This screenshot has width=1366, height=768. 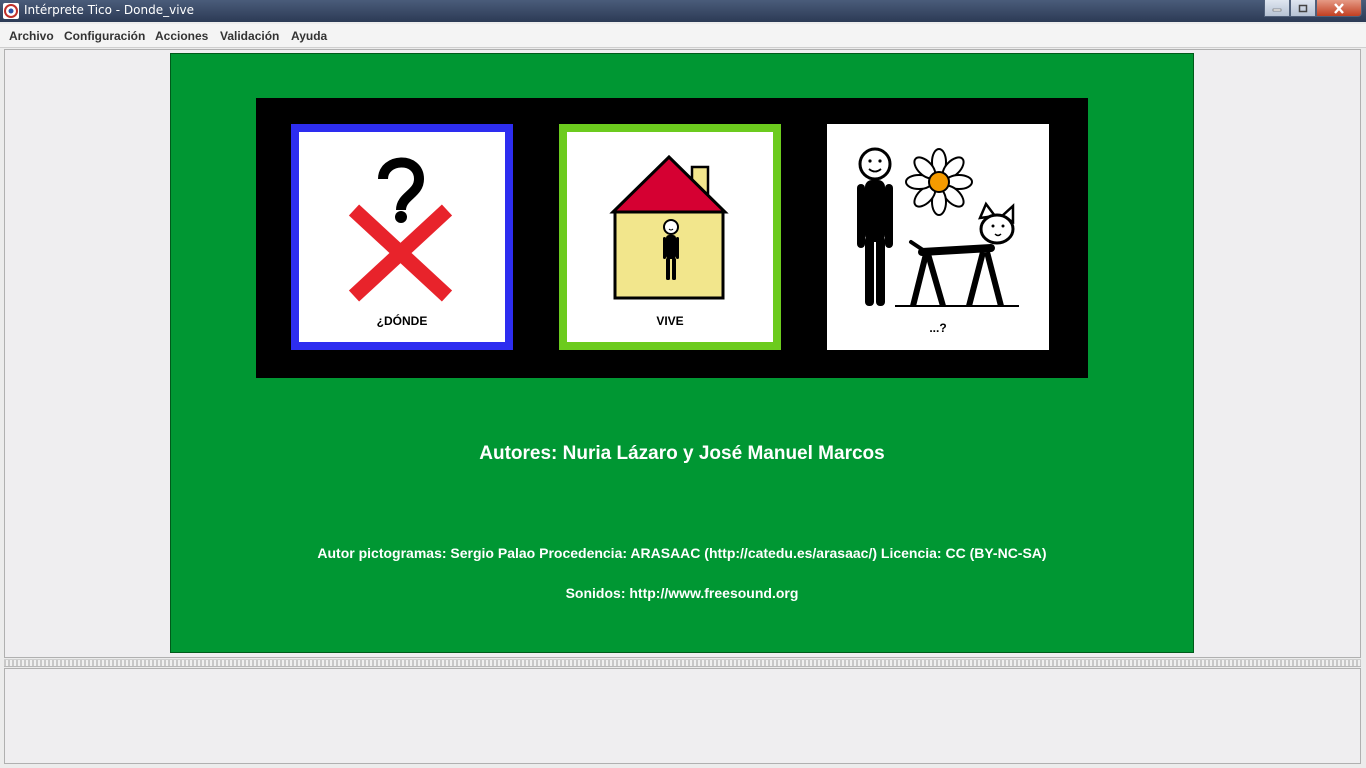 What do you see at coordinates (682, 593) in the screenshot?
I see `sounds-text: Sonidos: http://www.freesound.org` at bounding box center [682, 593].